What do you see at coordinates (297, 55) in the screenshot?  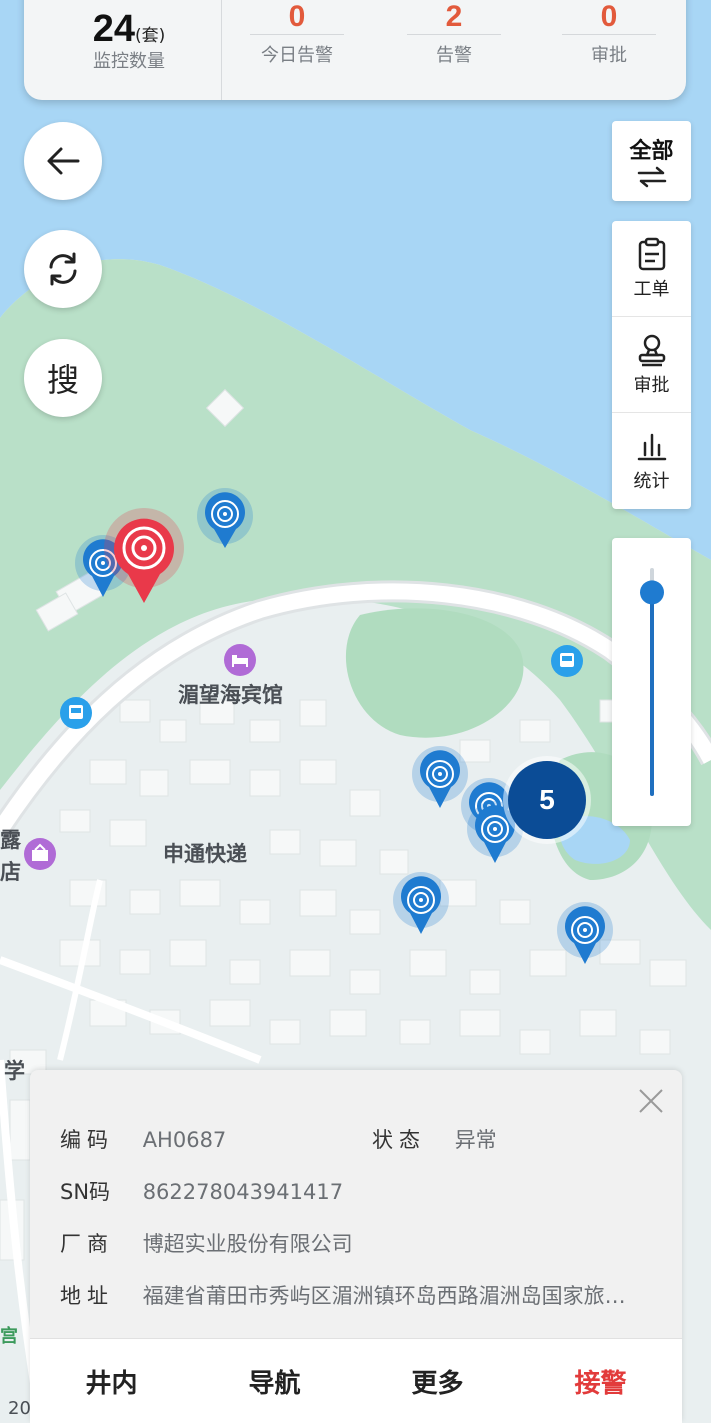 I see `today-alert-label: 今日告警` at bounding box center [297, 55].